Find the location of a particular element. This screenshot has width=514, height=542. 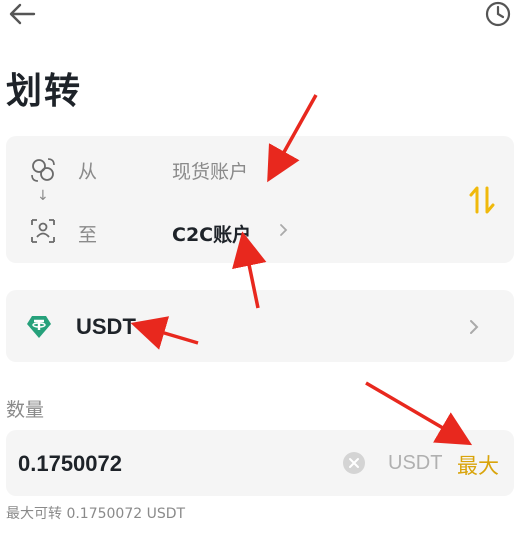

amount-input is located at coordinates (168, 464).